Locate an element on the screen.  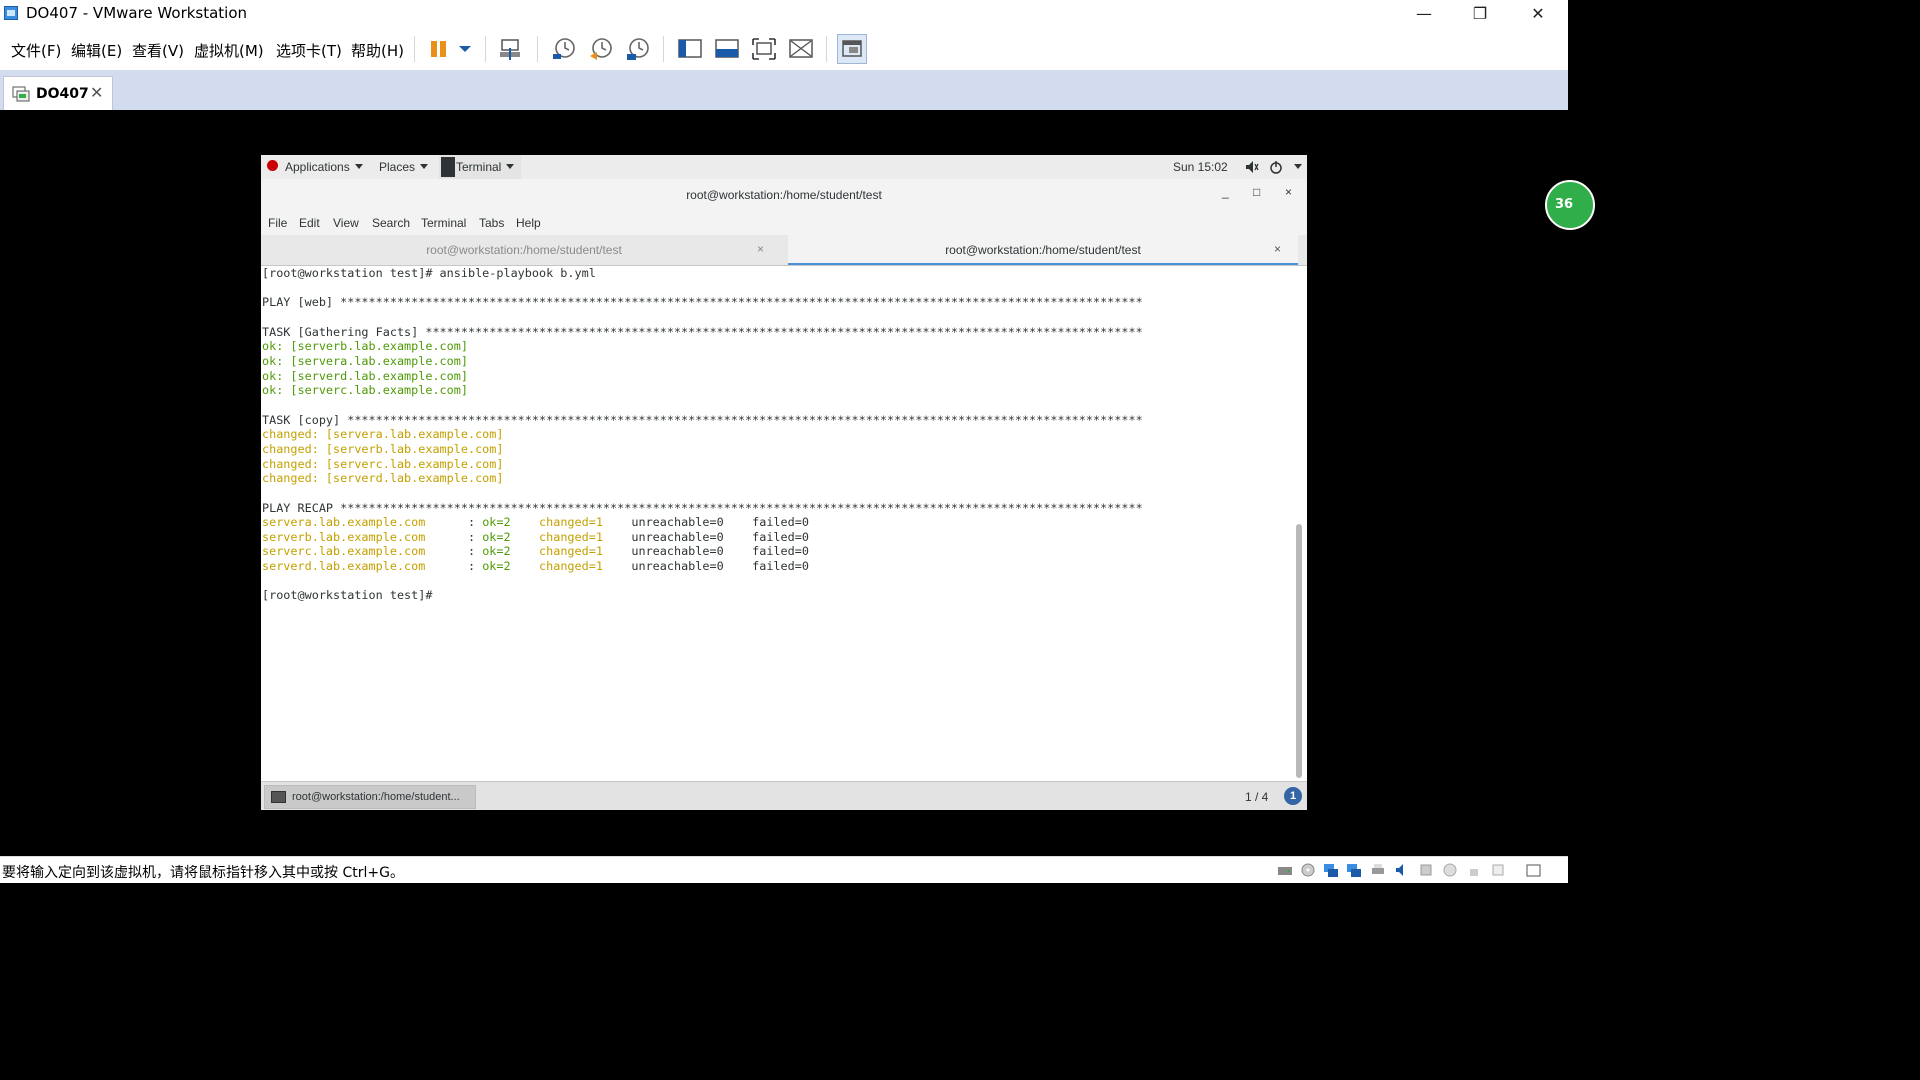
close-button: ✕ is located at coordinates (1538, 14).